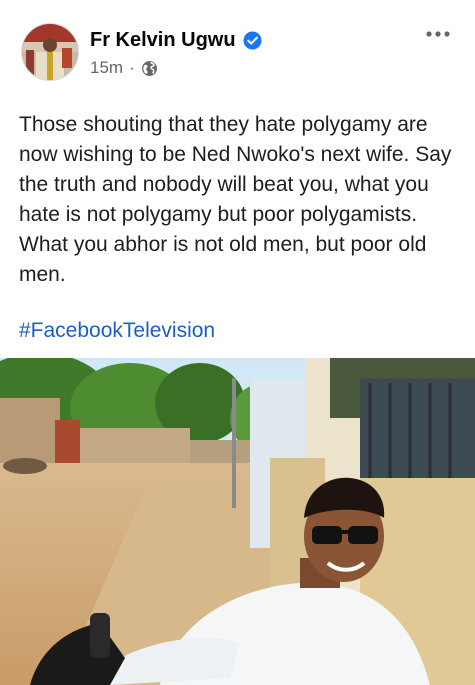 This screenshot has height=685, width=475. What do you see at coordinates (117, 331) in the screenshot?
I see `hashtag-link: #FacebookTelevision` at bounding box center [117, 331].